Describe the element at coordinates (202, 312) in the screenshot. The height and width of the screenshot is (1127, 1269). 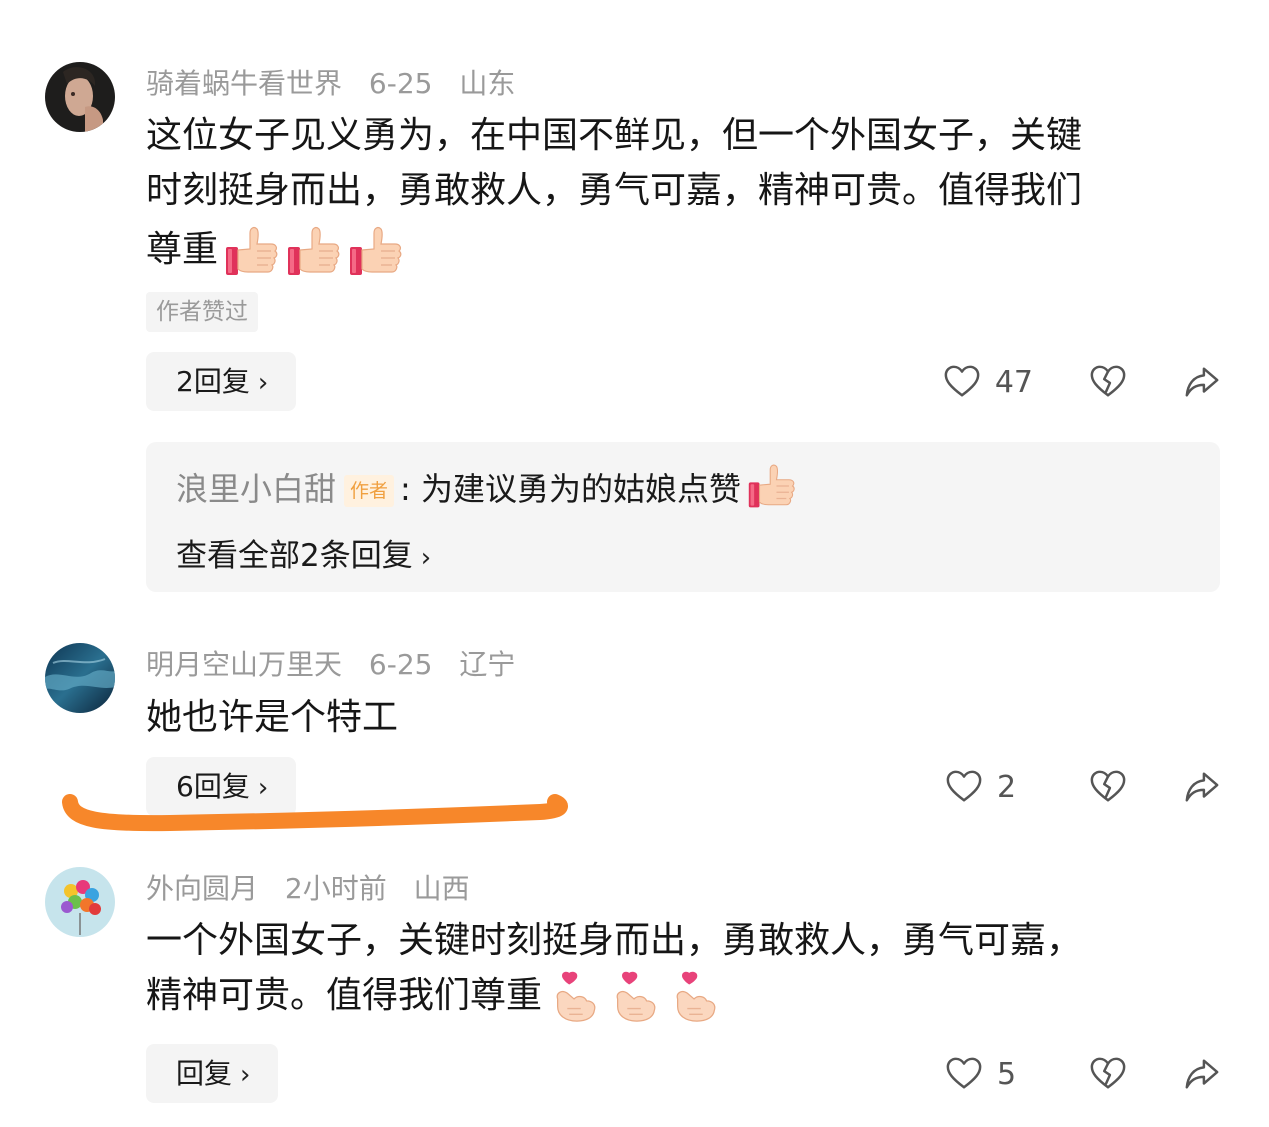
I see `author-liked-tag: 作者赞过` at that location.